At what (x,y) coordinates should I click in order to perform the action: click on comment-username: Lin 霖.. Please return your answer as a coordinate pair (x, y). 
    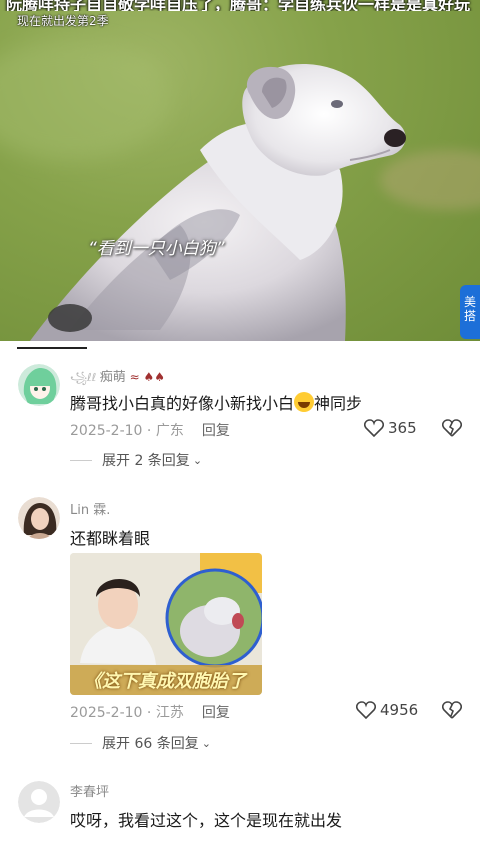
    Looking at the image, I should click on (90, 508).